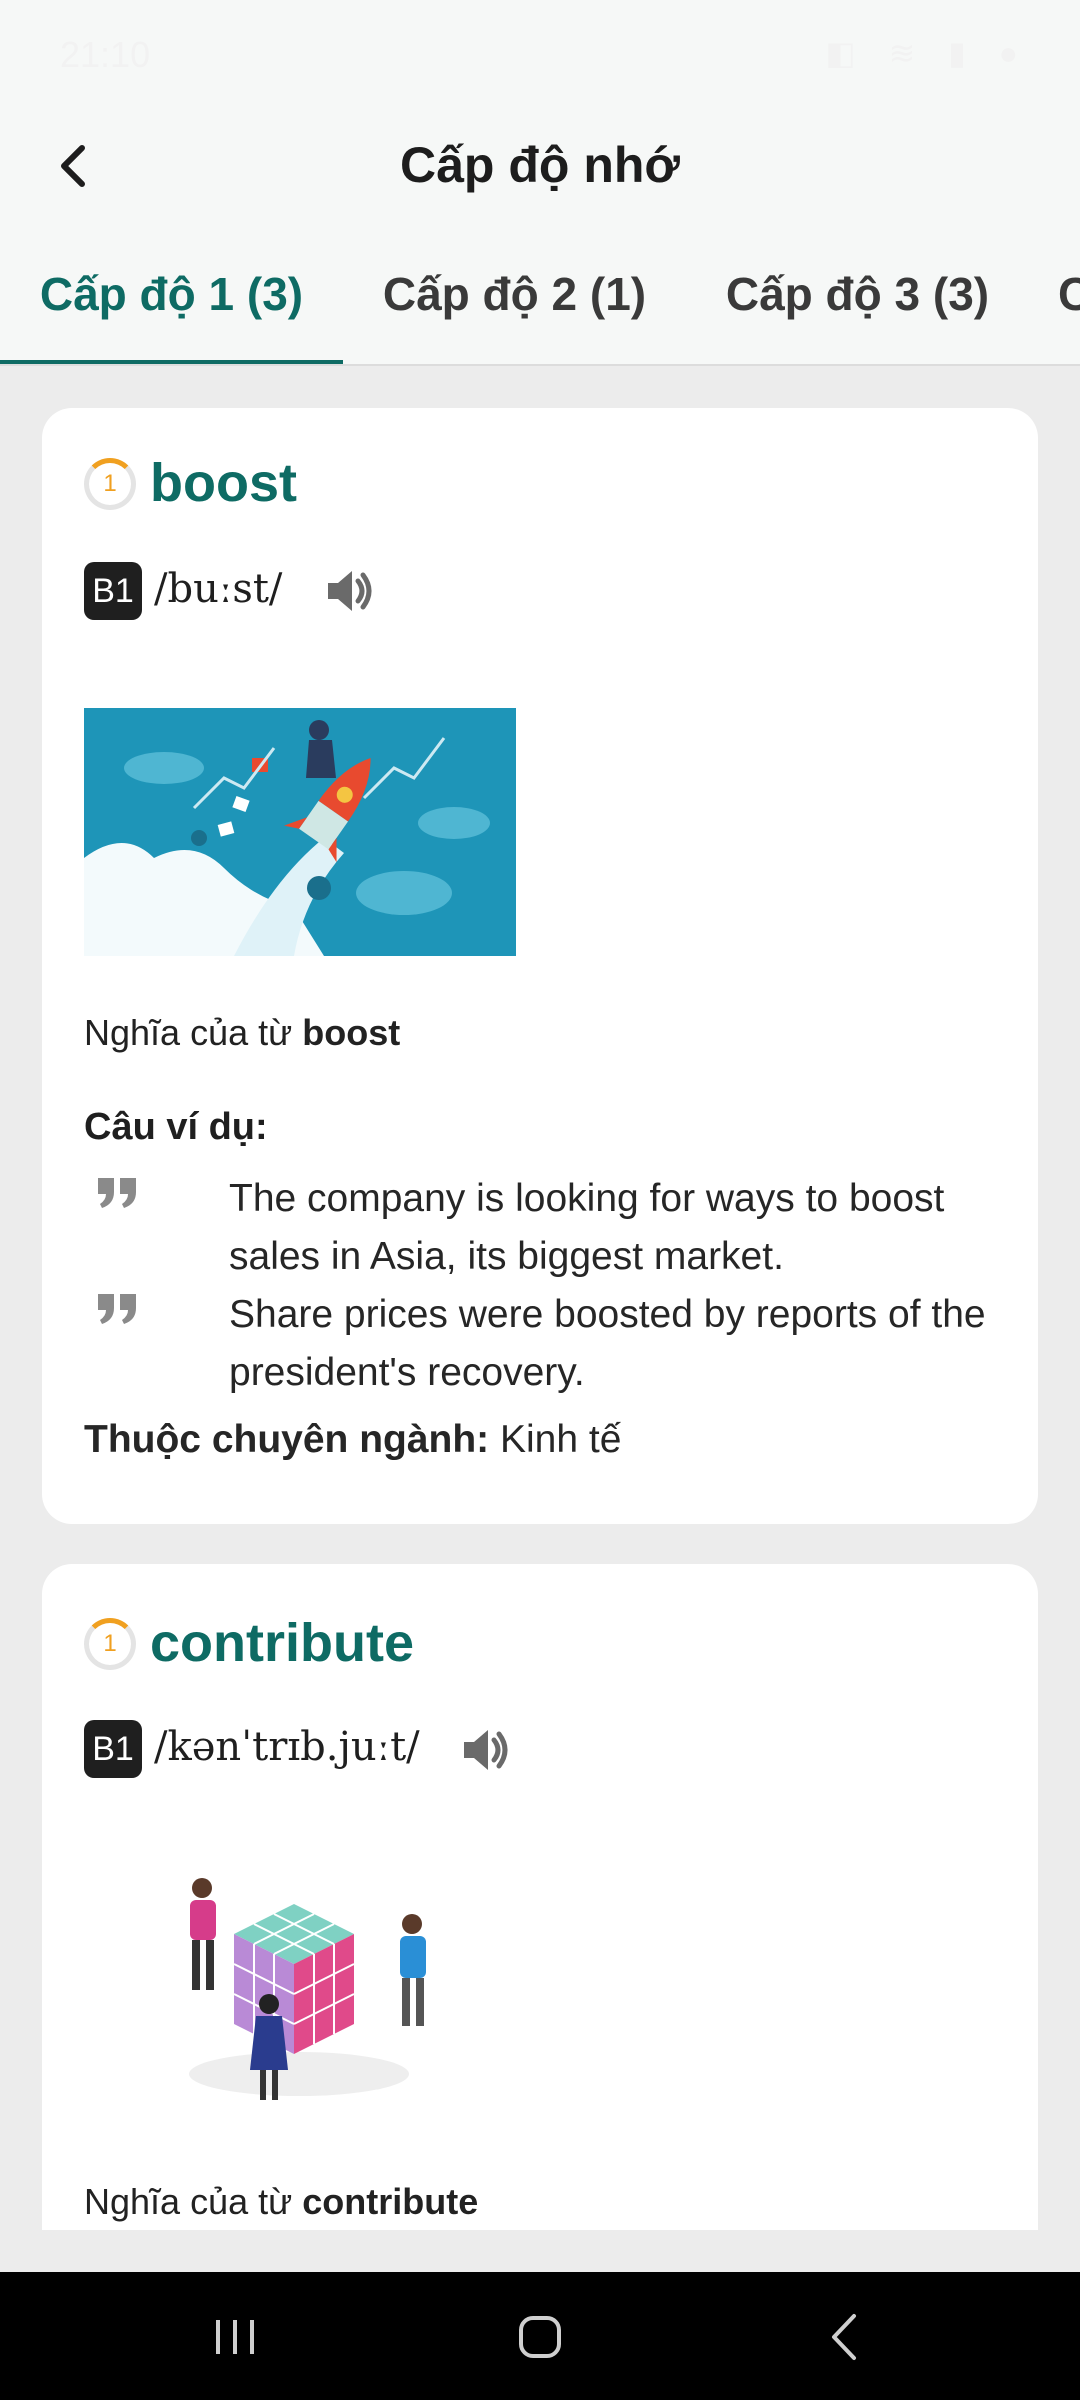  What do you see at coordinates (223, 483) in the screenshot?
I see `word-title: boost` at bounding box center [223, 483].